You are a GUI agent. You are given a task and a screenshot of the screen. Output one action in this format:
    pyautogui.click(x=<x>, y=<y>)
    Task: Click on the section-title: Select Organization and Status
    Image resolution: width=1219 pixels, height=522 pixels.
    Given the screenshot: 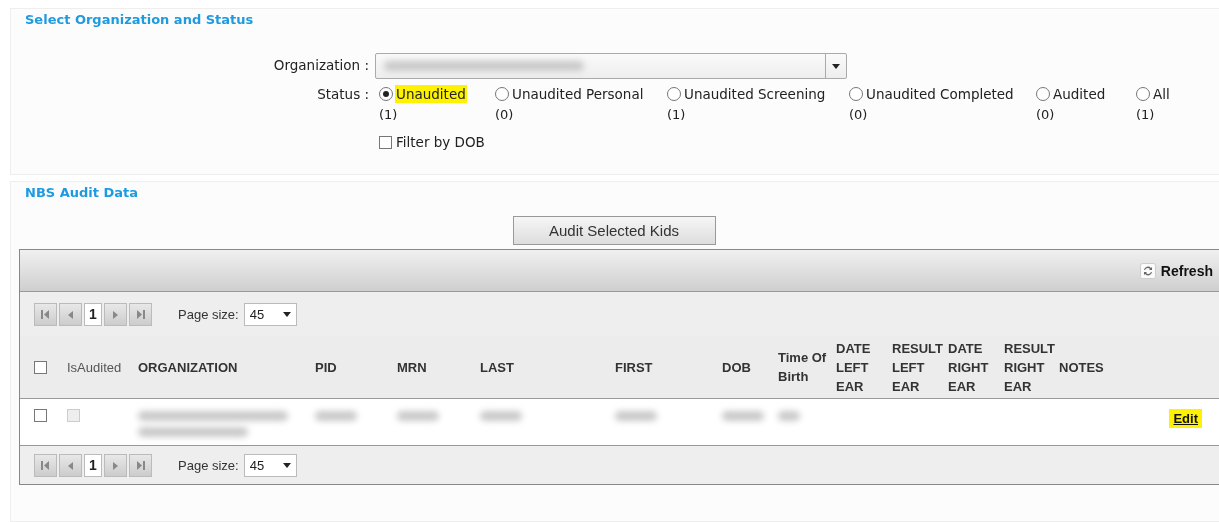 What is the action you would take?
    pyautogui.click(x=139, y=19)
    